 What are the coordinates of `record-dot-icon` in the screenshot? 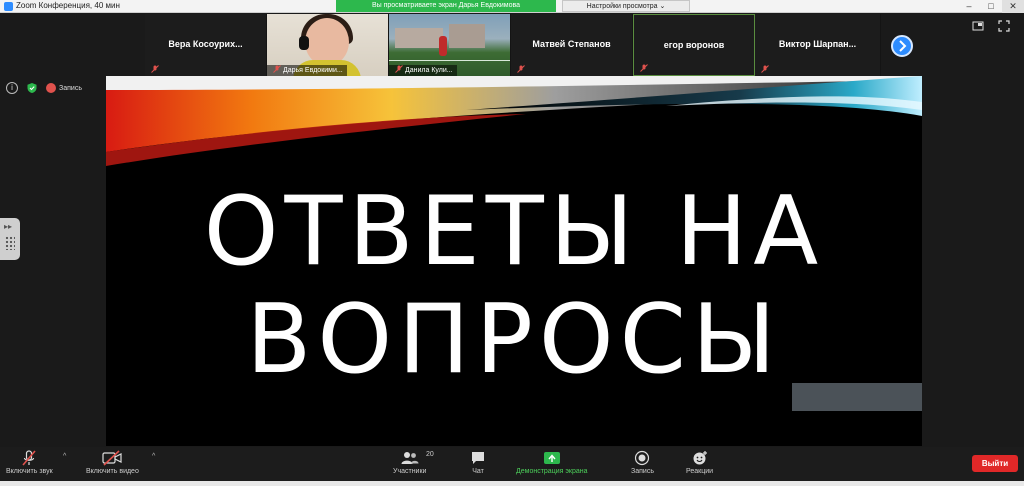 It's located at (51, 88).